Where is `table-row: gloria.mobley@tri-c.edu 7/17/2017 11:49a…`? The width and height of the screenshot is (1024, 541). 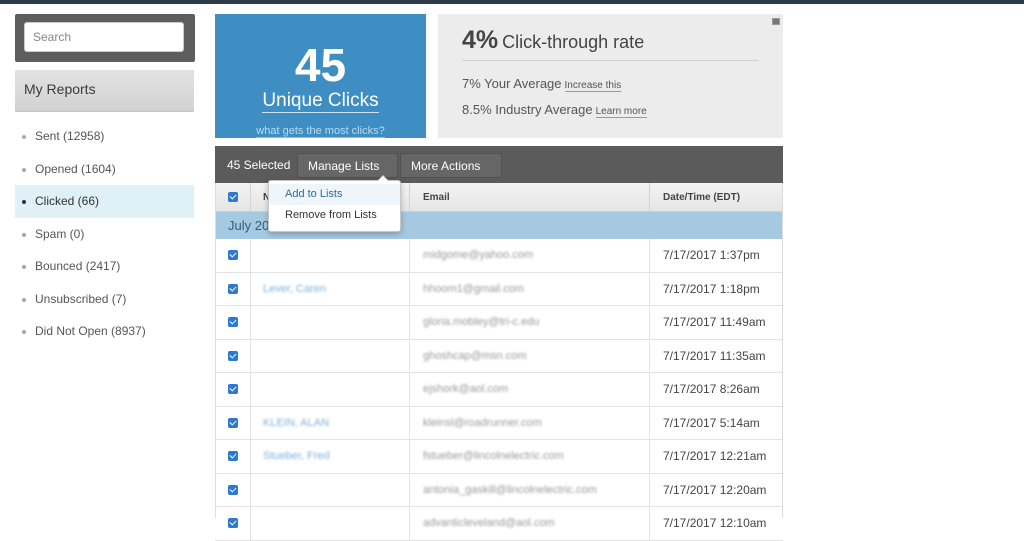 table-row: gloria.mobley@tri-c.edu 7/17/2017 11:49a… is located at coordinates (499, 323).